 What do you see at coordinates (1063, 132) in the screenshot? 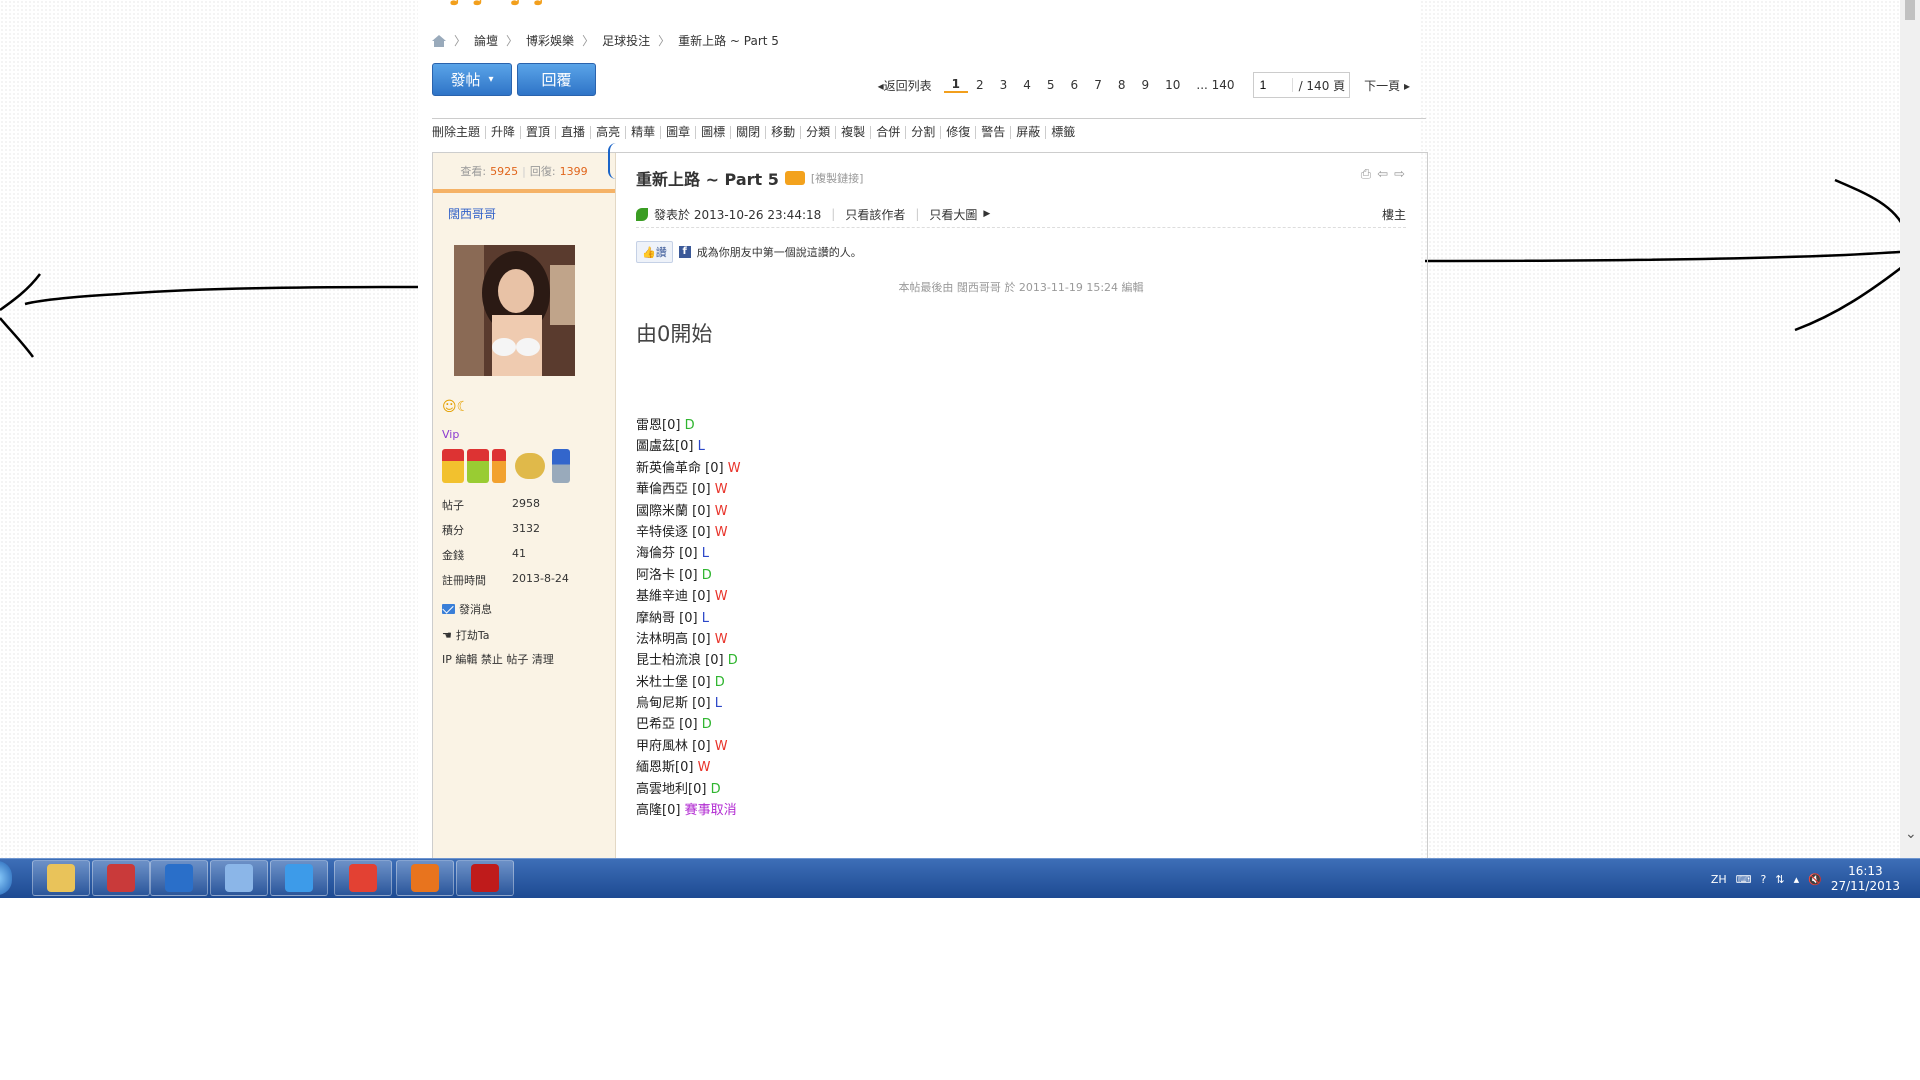
I see `mod-action: 標籤` at bounding box center [1063, 132].